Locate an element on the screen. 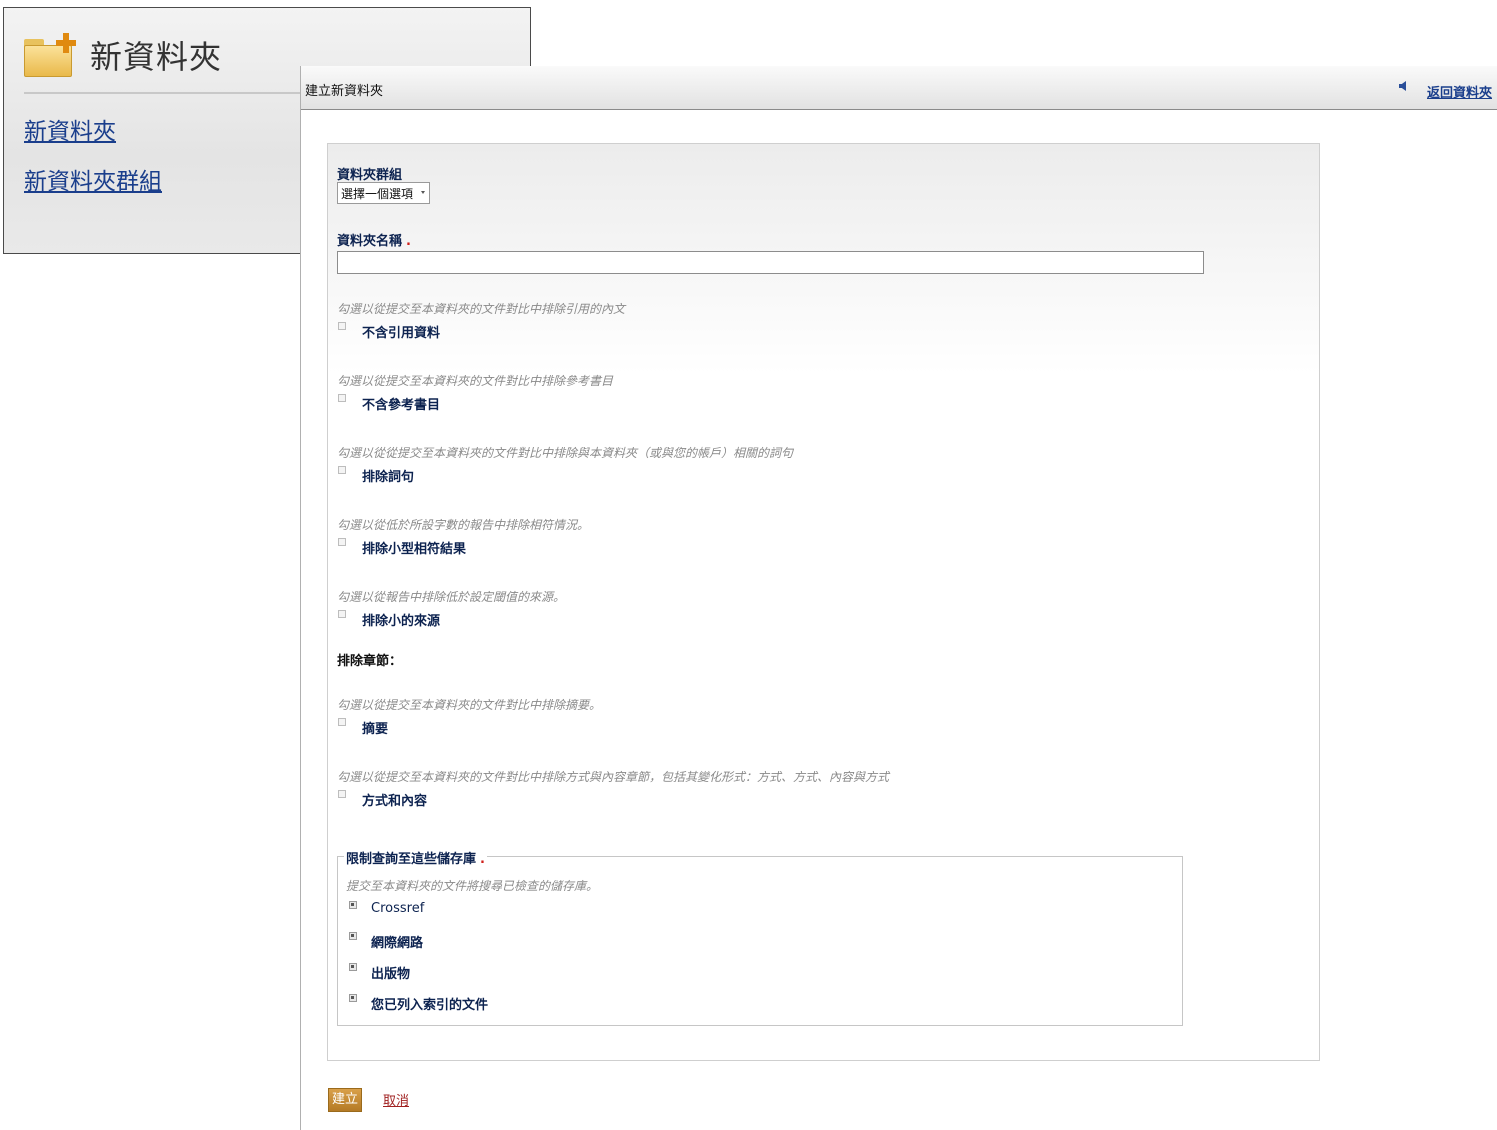 This screenshot has height=1130, width=1497. folder-name-label-text: 資料夾名稱 is located at coordinates (370, 241).